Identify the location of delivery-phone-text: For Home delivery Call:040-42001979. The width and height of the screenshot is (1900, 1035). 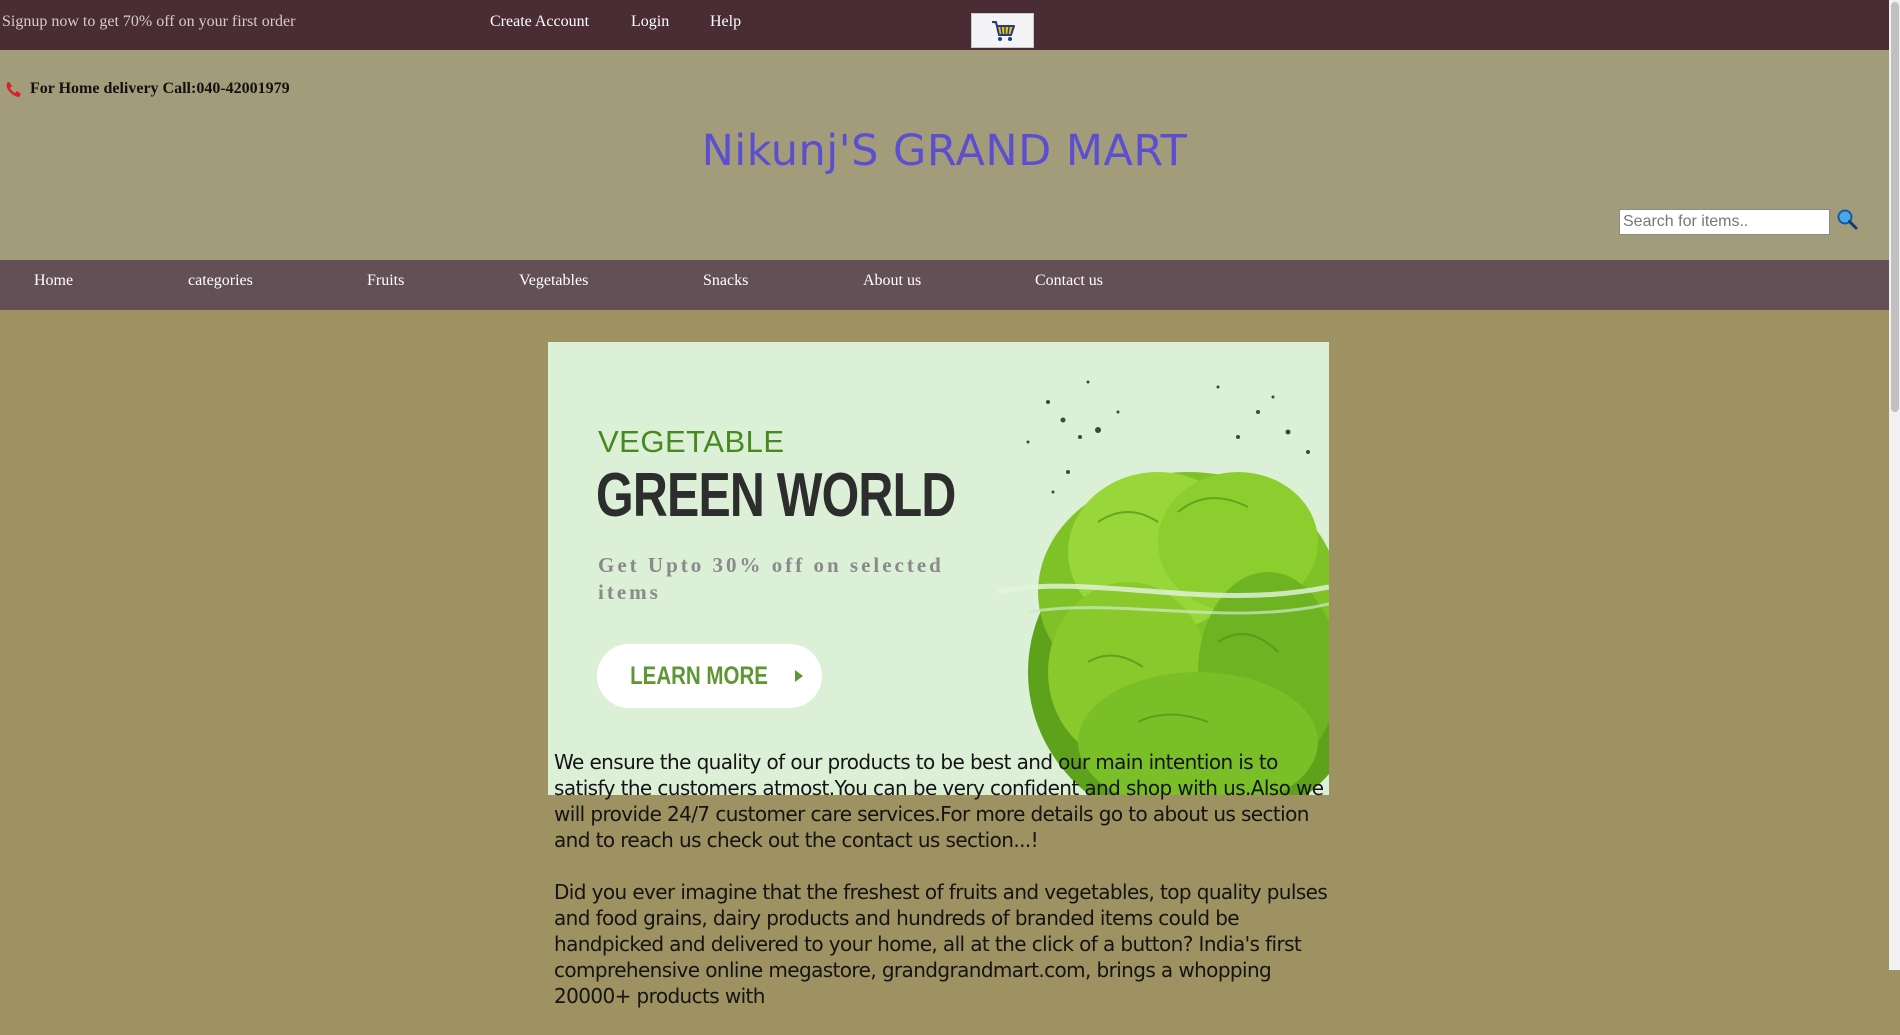
(160, 88).